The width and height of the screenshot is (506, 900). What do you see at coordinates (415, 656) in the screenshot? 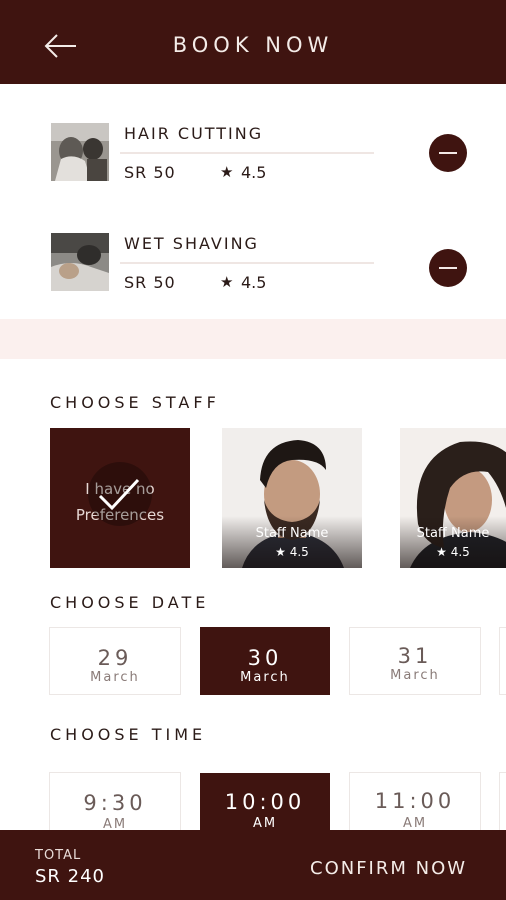
I see `date-day: 31` at bounding box center [415, 656].